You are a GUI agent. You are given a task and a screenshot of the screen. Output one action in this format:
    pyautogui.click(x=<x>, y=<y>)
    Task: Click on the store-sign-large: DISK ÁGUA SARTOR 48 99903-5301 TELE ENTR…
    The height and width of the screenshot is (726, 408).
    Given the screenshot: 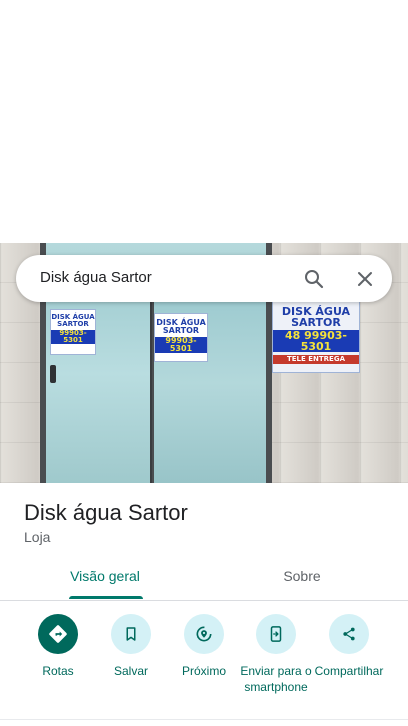 What is the action you would take?
    pyautogui.click(x=316, y=337)
    